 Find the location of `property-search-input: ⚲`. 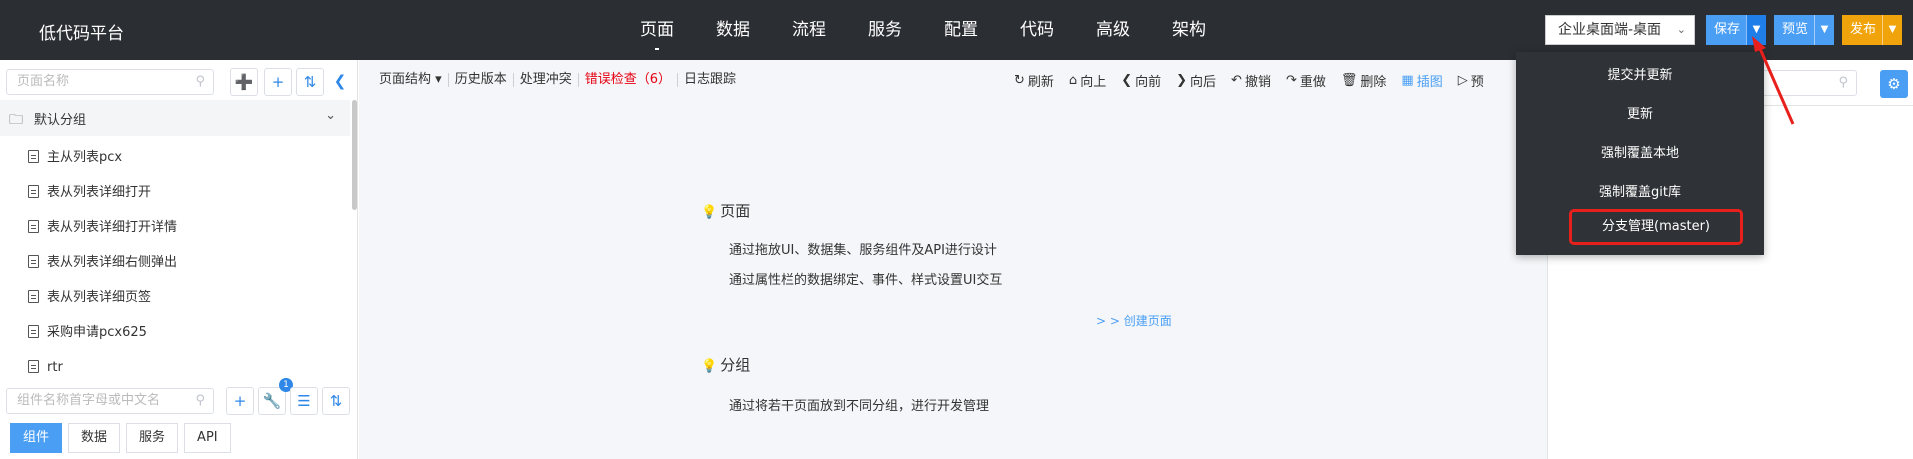

property-search-input: ⚲ is located at coordinates (1807, 83).